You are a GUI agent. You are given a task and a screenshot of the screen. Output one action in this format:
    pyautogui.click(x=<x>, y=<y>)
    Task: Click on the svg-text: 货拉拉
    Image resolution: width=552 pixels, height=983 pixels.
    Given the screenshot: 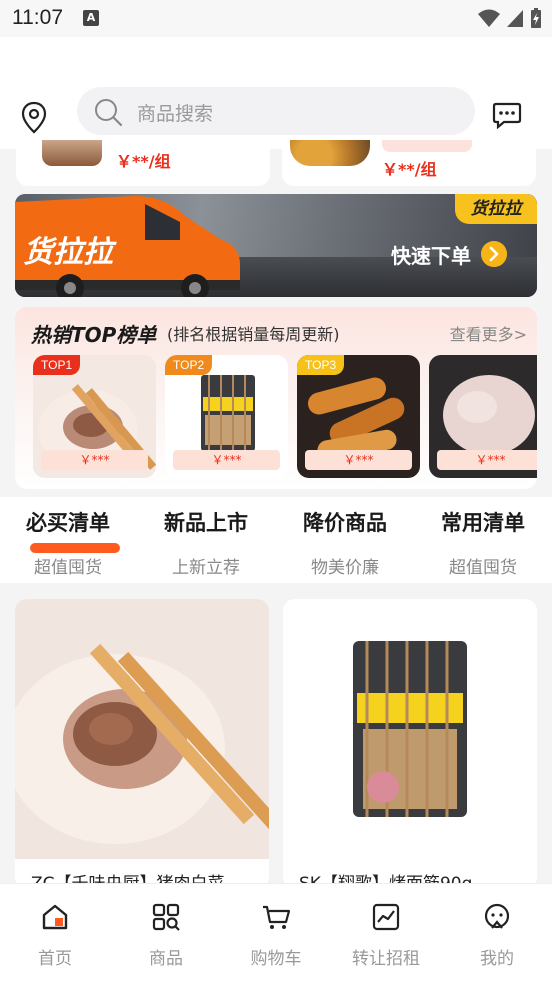 What is the action you would take?
    pyautogui.click(x=70, y=252)
    